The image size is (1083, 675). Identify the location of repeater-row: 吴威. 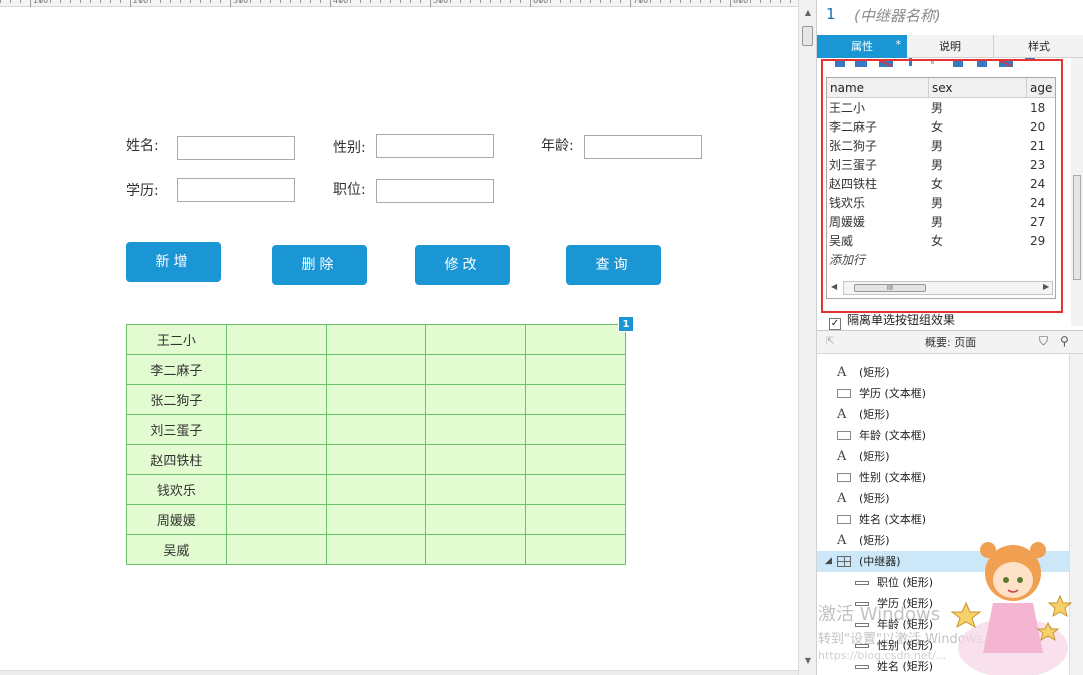
(376, 549).